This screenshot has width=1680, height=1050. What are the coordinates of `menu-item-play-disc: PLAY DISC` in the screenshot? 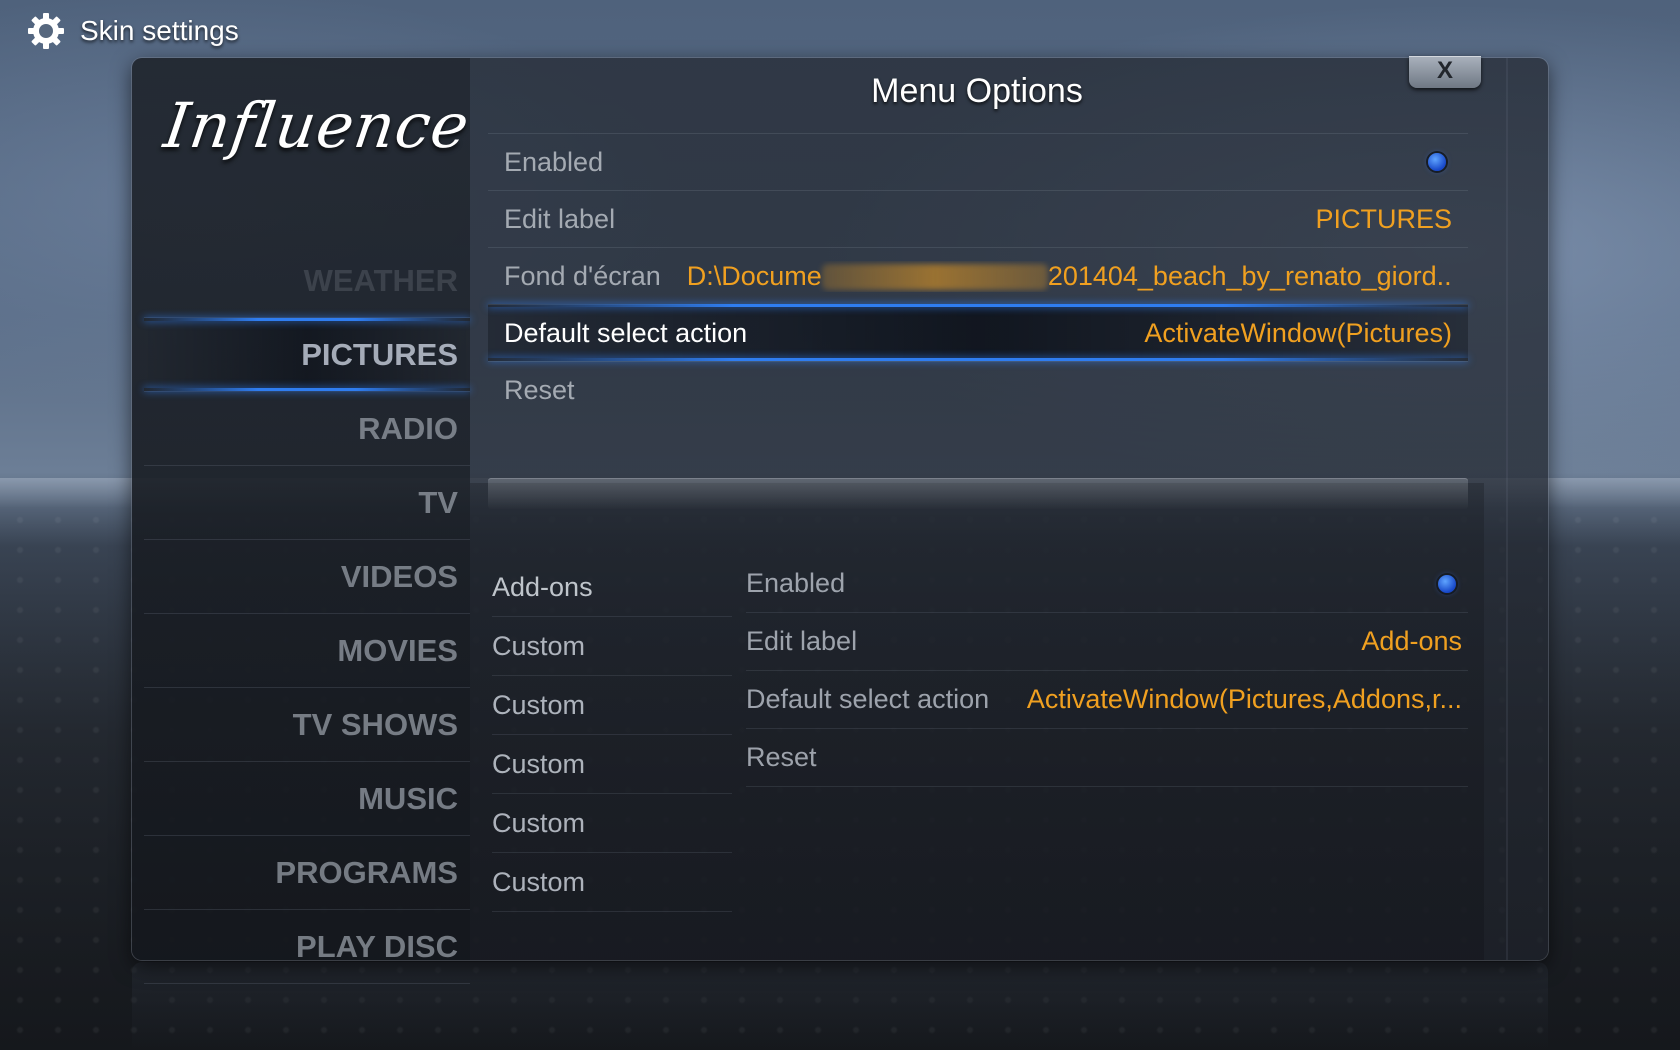 It's located at (307, 947).